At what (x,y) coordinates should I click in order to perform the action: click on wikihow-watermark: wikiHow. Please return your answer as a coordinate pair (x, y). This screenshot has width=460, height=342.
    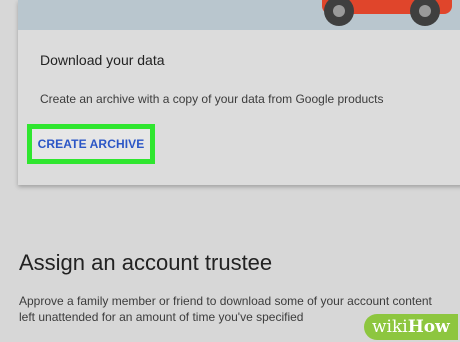
    Looking at the image, I should click on (411, 327).